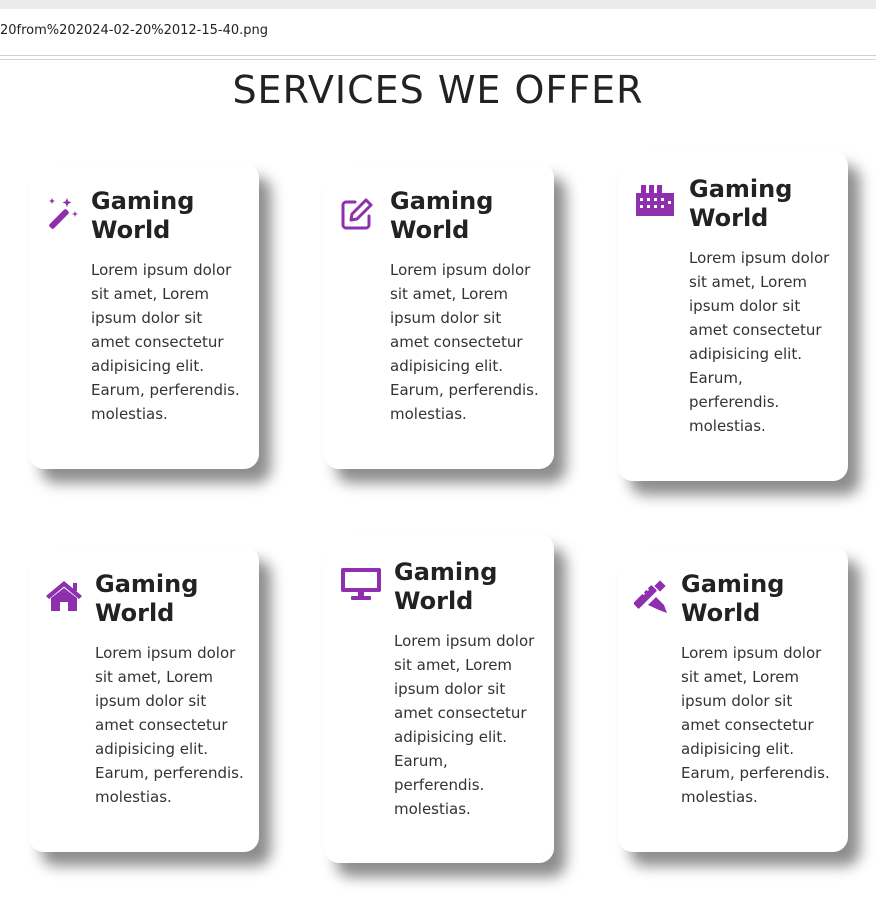 This screenshot has height=900, width=876. What do you see at coordinates (438, 4) in the screenshot?
I see `browser-top-strip` at bounding box center [438, 4].